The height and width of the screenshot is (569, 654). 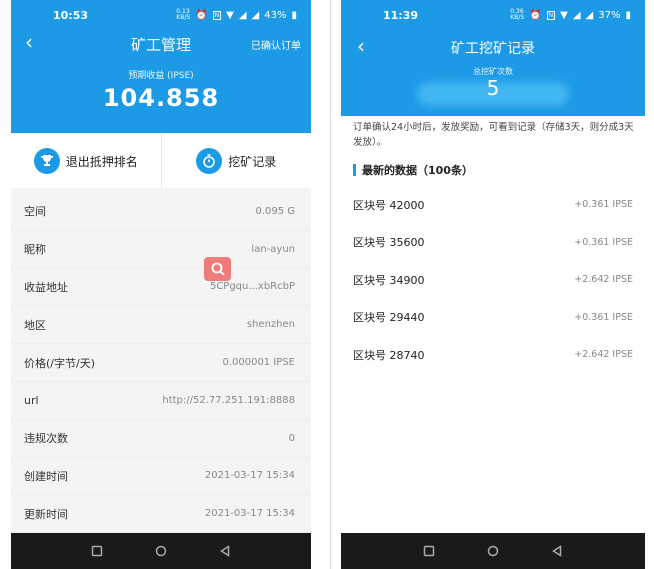 I want to click on search-overlay-button, so click(x=217, y=269).